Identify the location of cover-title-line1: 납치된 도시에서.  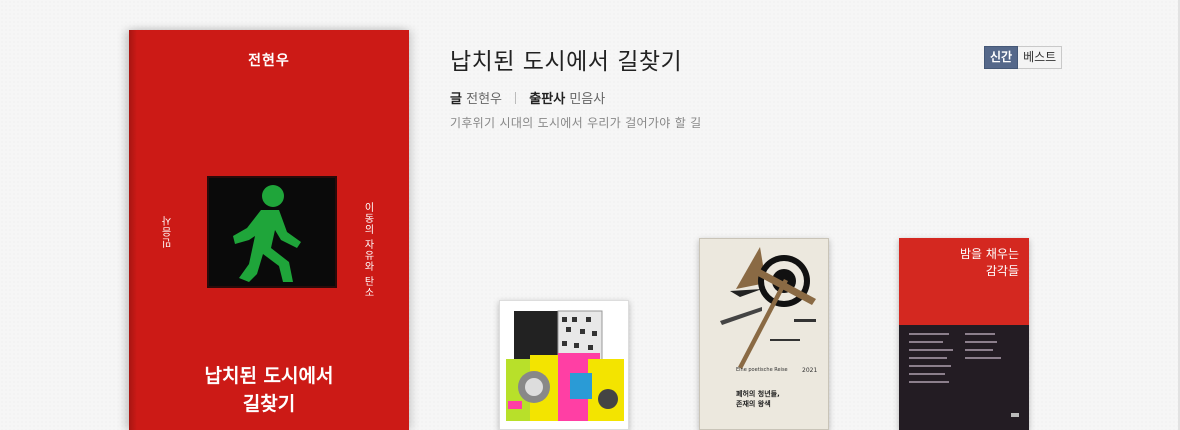
(269, 376).